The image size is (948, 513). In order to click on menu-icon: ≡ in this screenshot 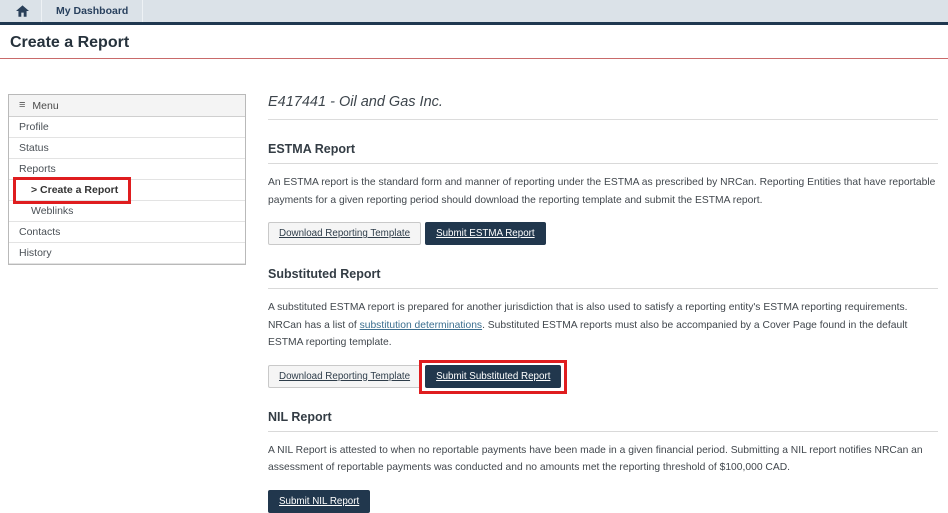, I will do `click(22, 105)`.